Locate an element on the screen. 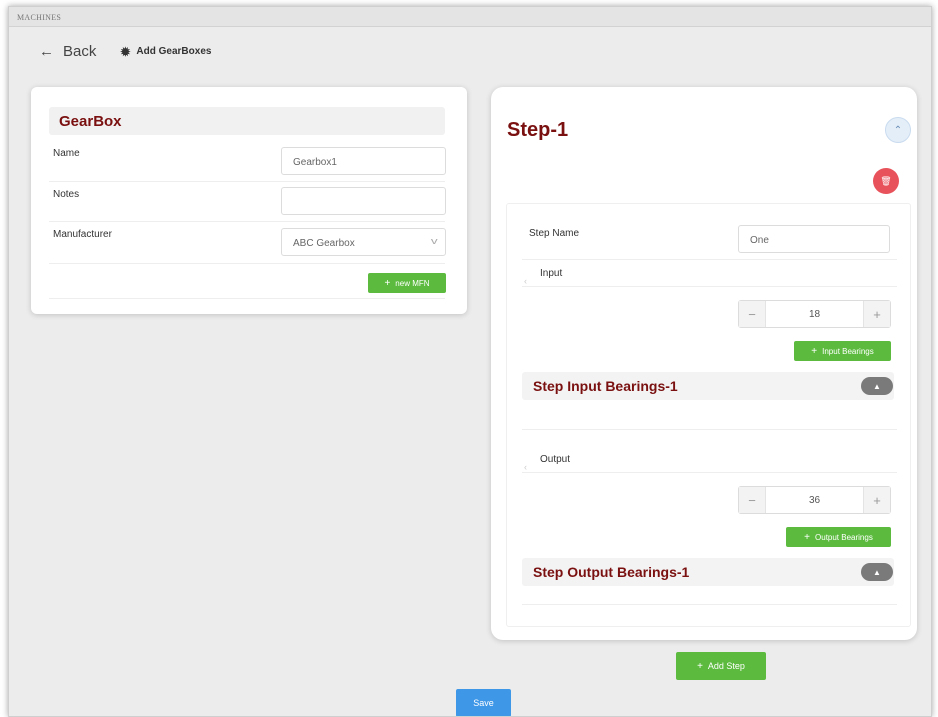 The height and width of the screenshot is (717, 938). breadcrumb-label: Add GearBoxes is located at coordinates (174, 51).